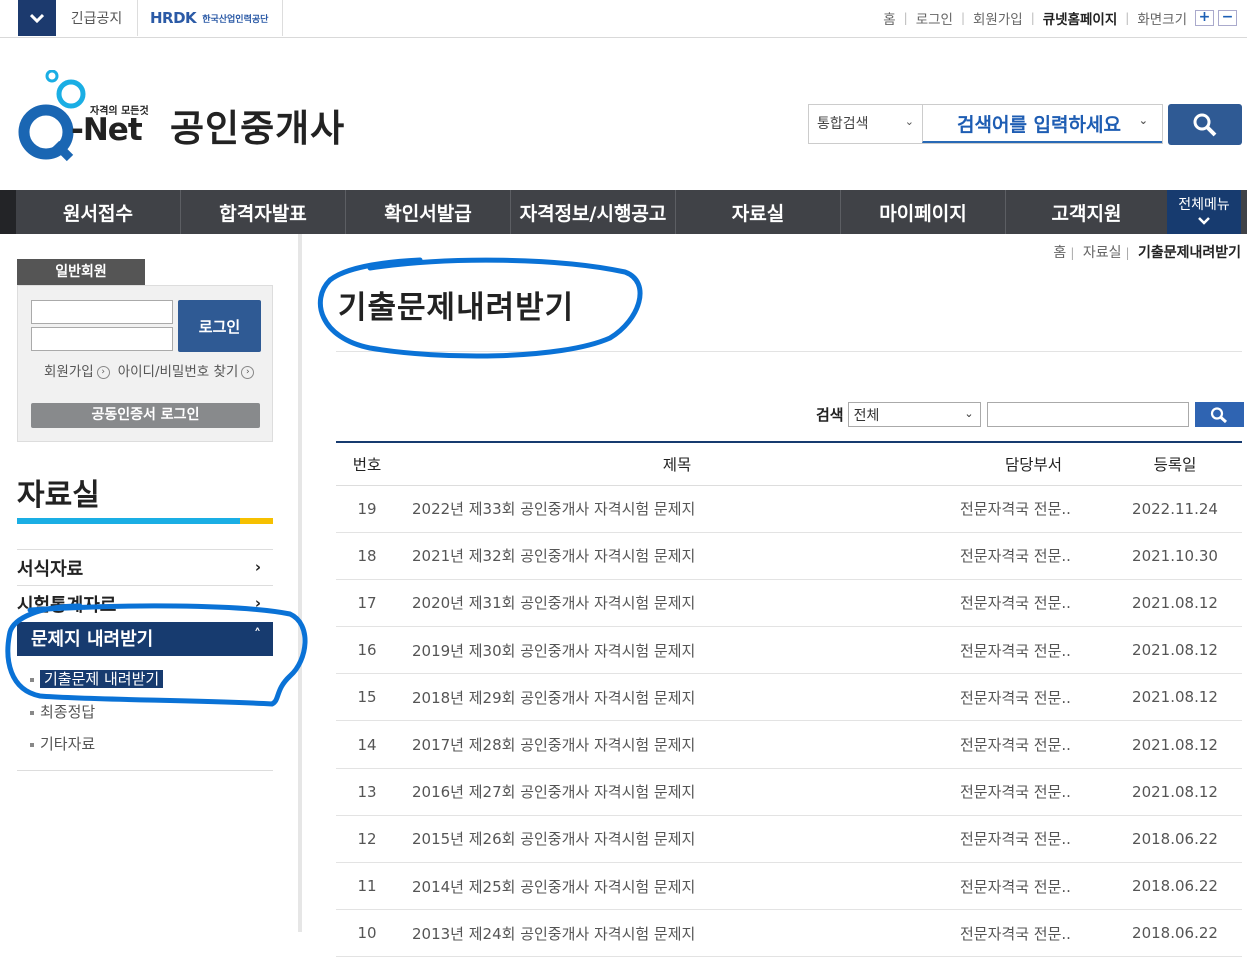 The image size is (1247, 957). I want to click on search-button, so click(1205, 124).